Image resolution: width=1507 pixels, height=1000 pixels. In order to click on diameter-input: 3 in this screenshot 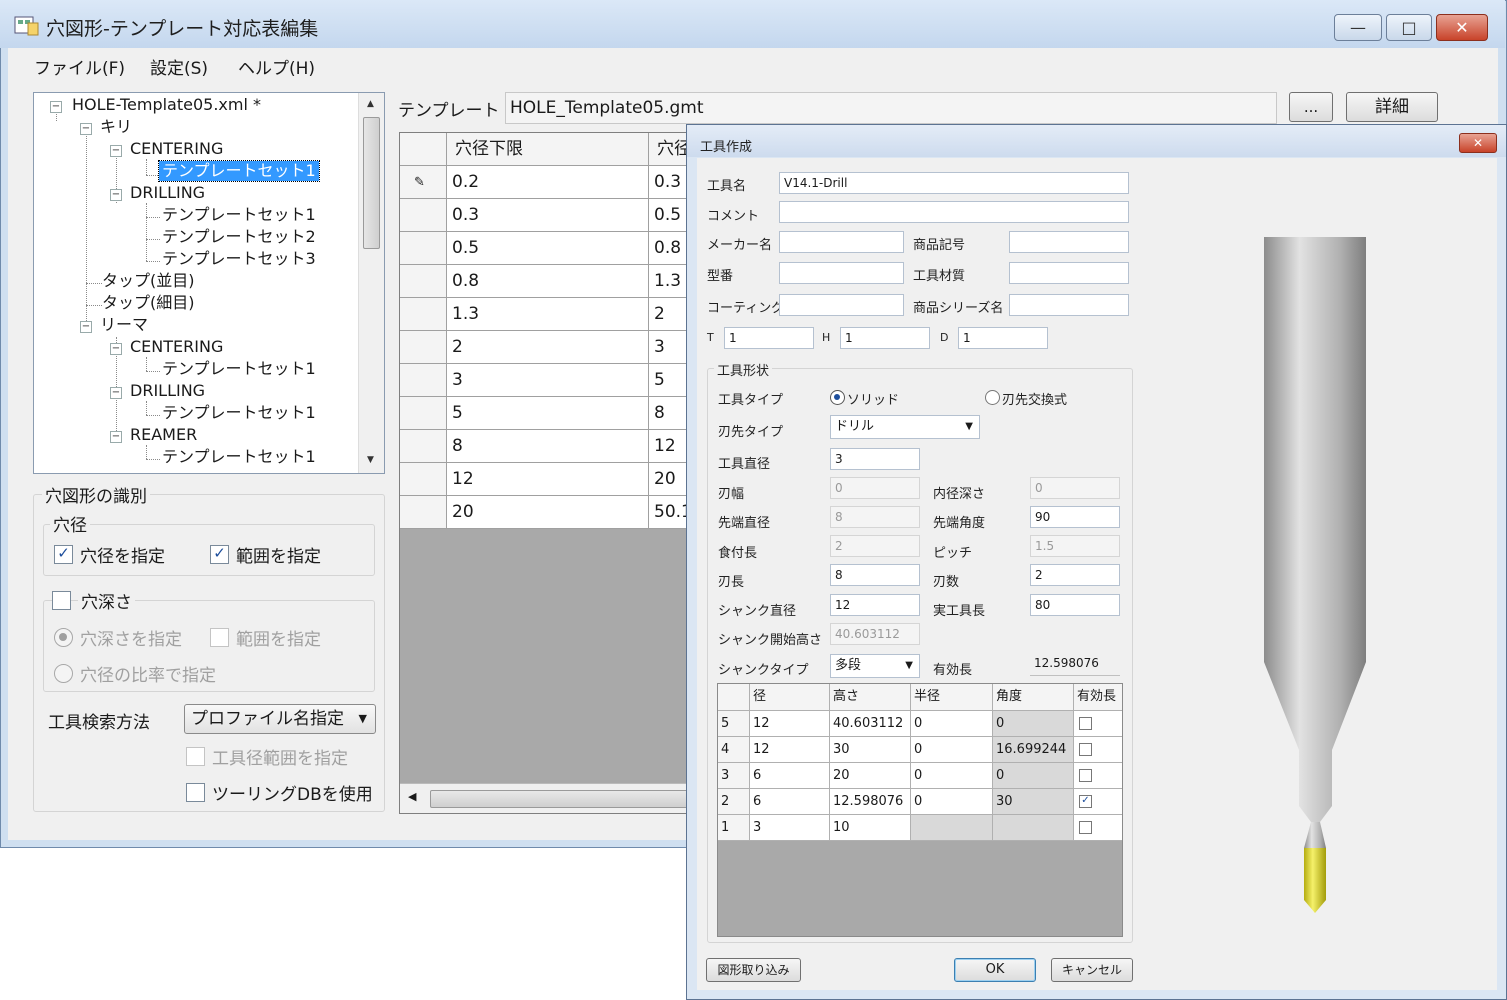, I will do `click(875, 459)`.